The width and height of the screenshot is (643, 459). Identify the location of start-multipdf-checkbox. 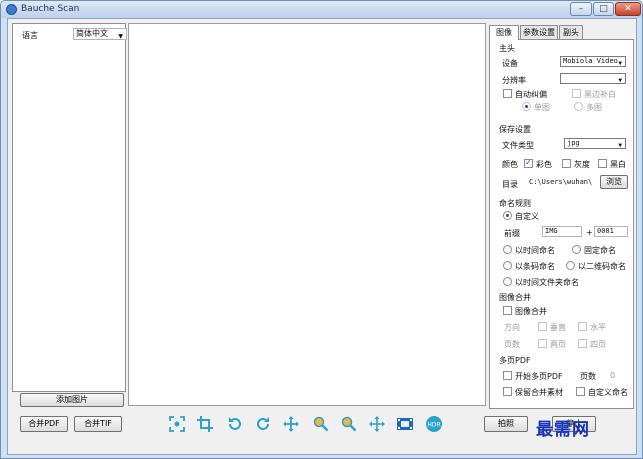
(507, 375).